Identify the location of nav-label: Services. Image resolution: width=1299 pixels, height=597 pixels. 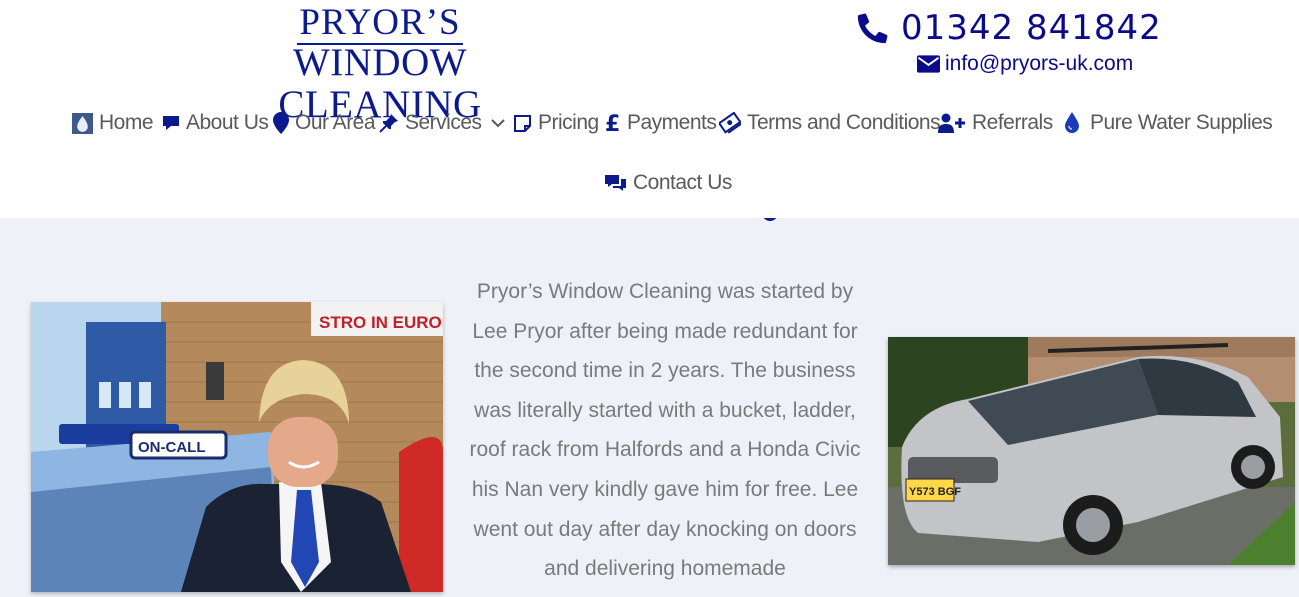
(443, 122).